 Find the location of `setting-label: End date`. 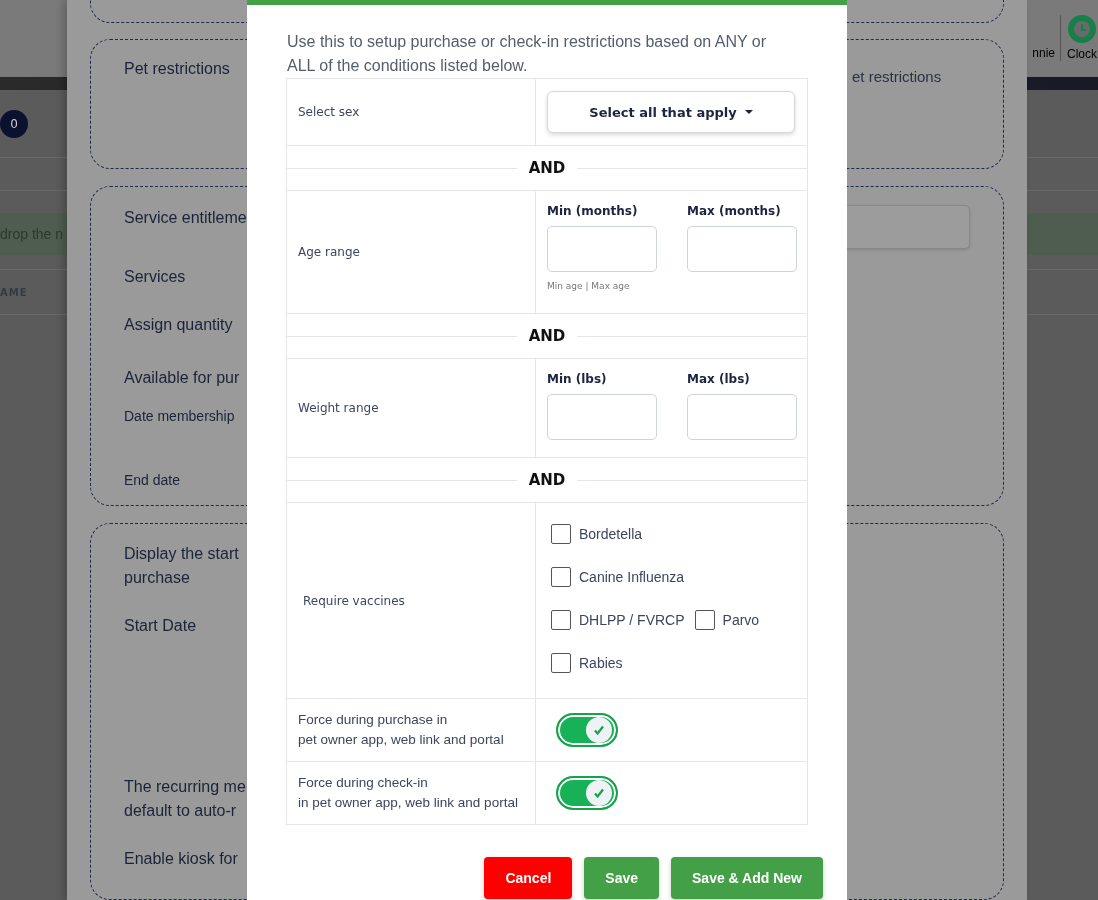

setting-label: End date is located at coordinates (153, 481).